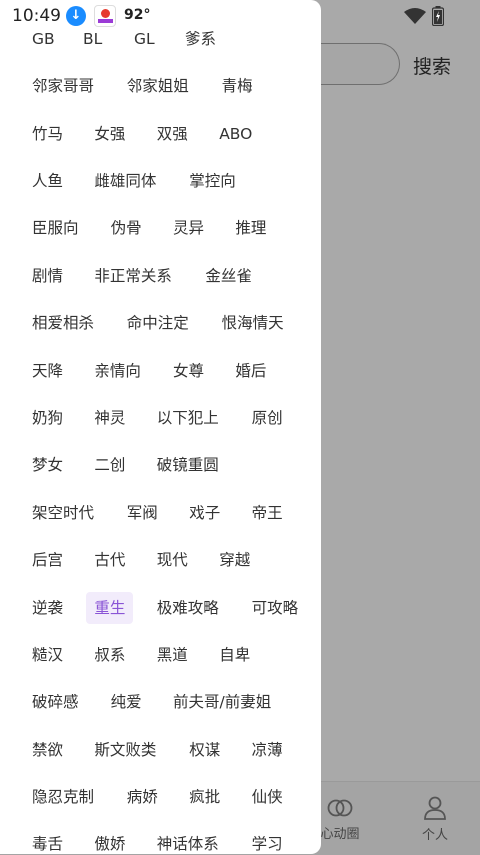 Image resolution: width=480 pixels, height=855 pixels. What do you see at coordinates (160, 702) in the screenshot?
I see `tag-row: 破碎感 纯爱 前夫哥/前妻姐` at bounding box center [160, 702].